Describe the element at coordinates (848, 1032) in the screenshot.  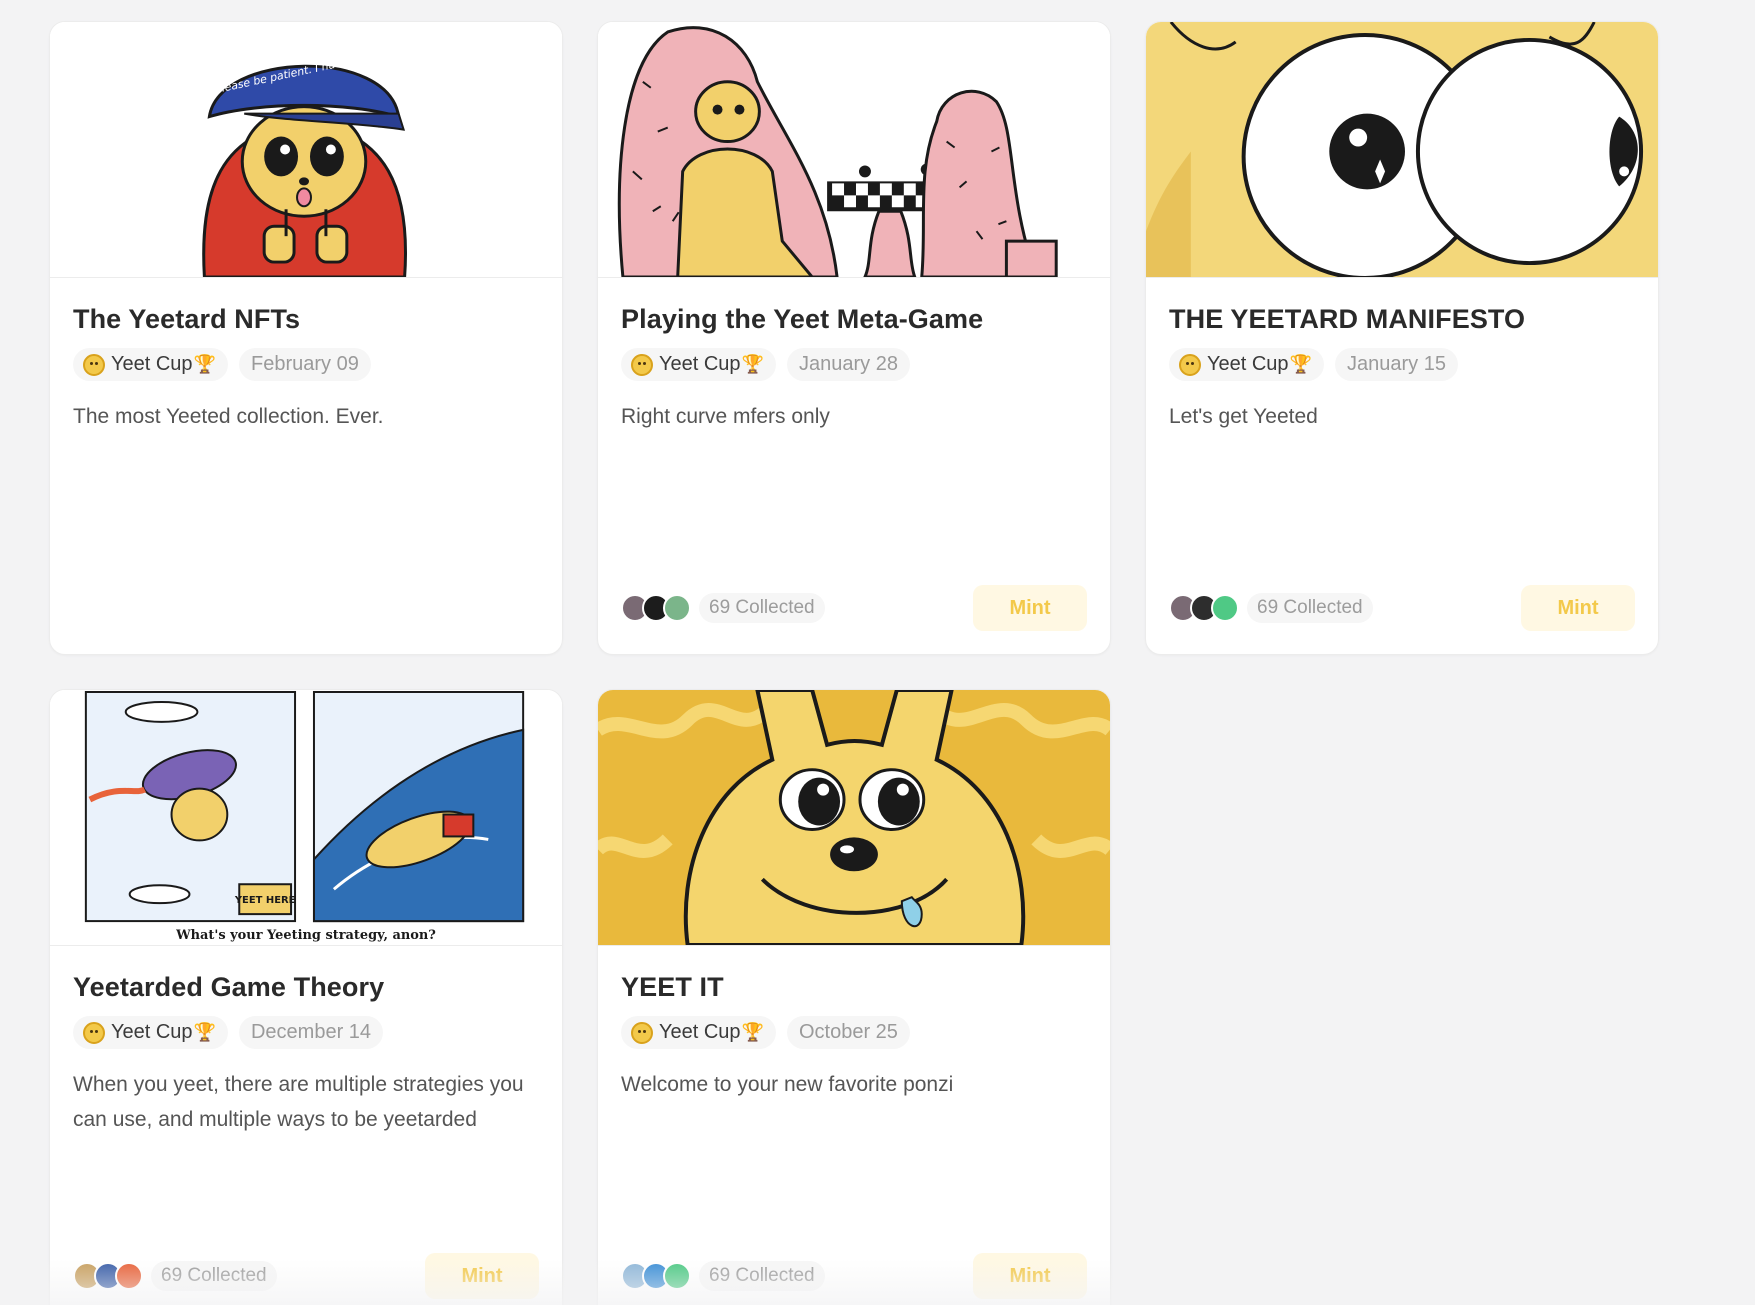
I see `date-pill: October 25` at that location.